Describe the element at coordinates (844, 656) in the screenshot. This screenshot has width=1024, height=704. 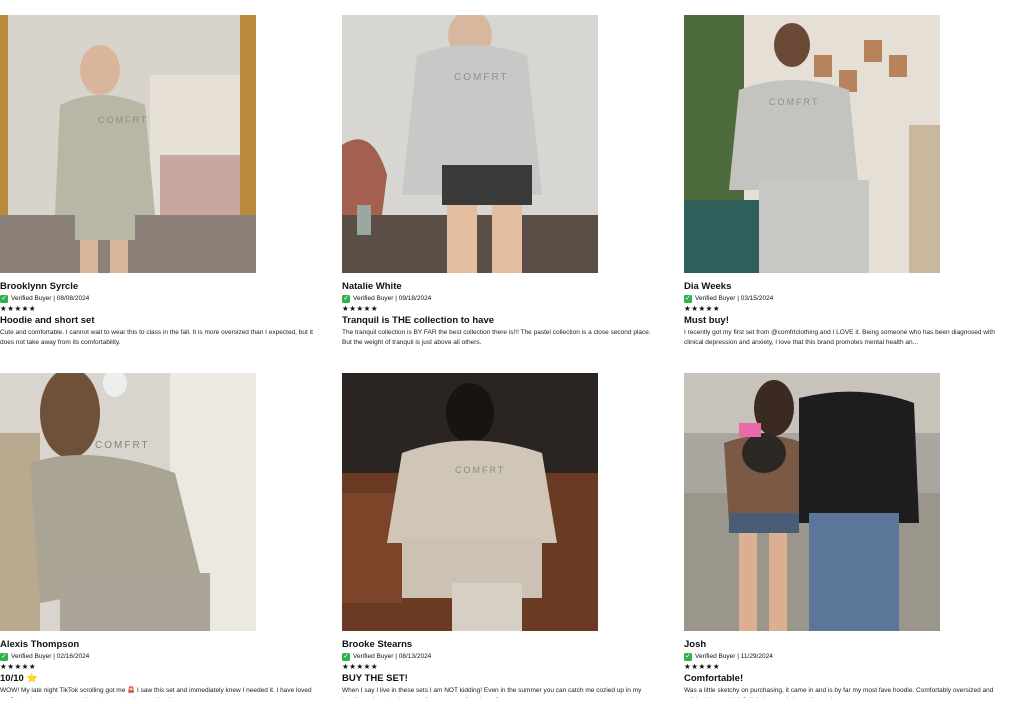
I see `verified-buyer: ✓ Verified Buyer | 11/29/2024` at that location.